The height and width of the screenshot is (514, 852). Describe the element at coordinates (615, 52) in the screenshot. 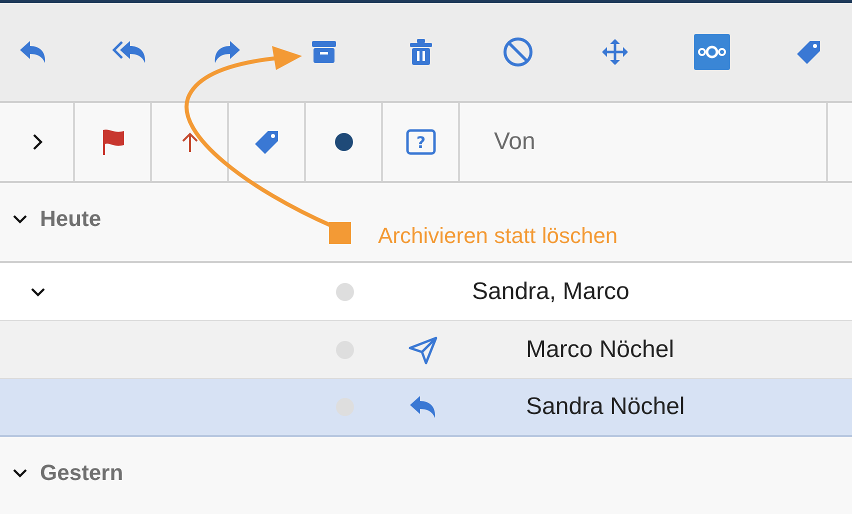

I see `move-arrows-icon` at that location.